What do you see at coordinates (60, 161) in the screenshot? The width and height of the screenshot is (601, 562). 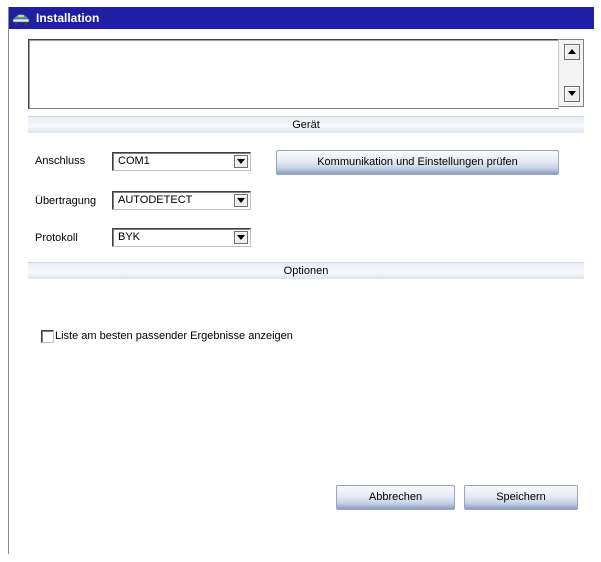 I see `connection-label: Anschluss` at bounding box center [60, 161].